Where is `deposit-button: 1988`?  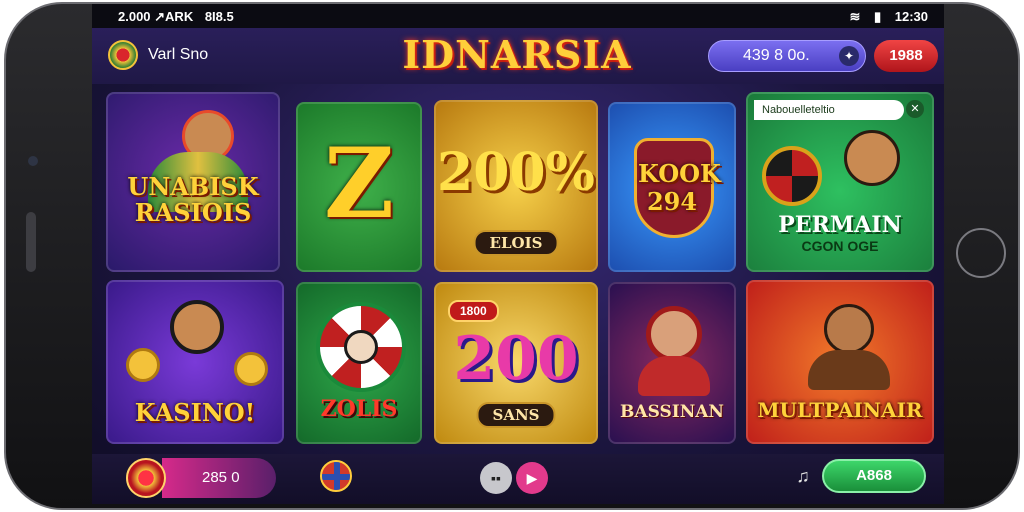 deposit-button: 1988 is located at coordinates (906, 56).